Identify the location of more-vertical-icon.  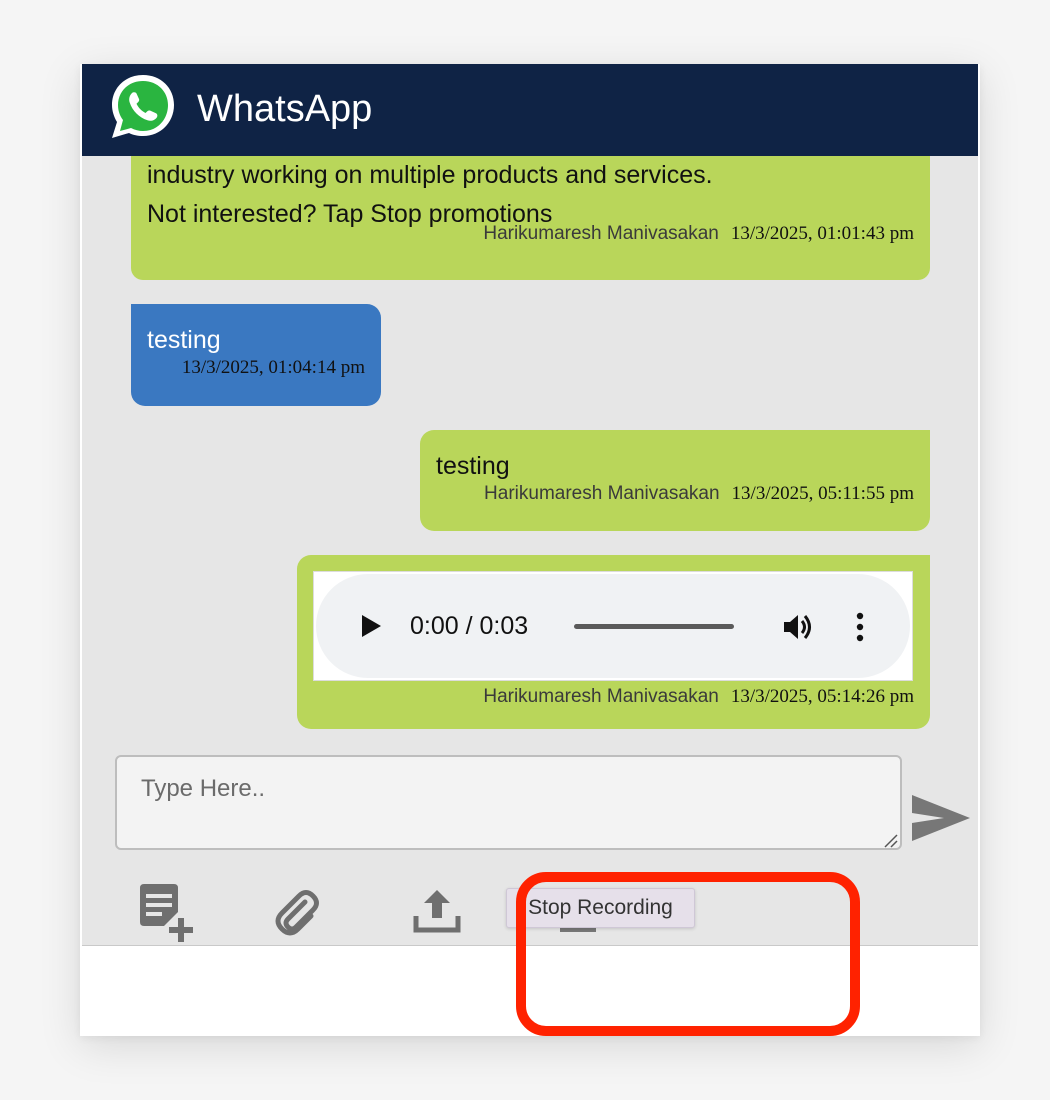
(860, 627).